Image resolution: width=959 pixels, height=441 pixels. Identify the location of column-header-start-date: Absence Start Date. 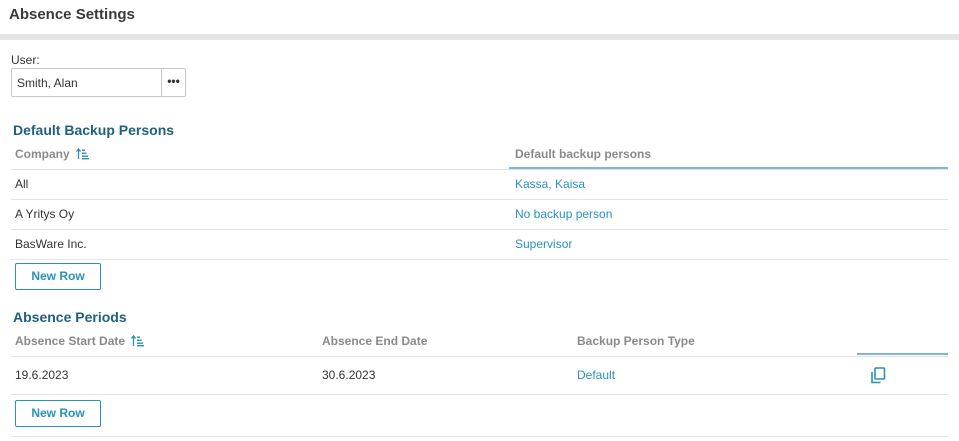
(80, 342).